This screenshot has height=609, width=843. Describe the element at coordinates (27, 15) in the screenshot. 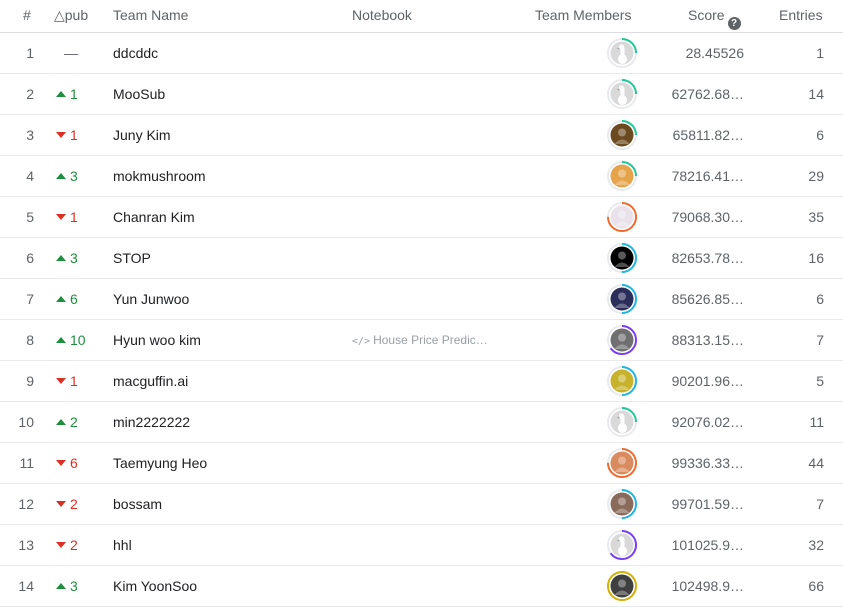

I see `header-rank: #` at that location.